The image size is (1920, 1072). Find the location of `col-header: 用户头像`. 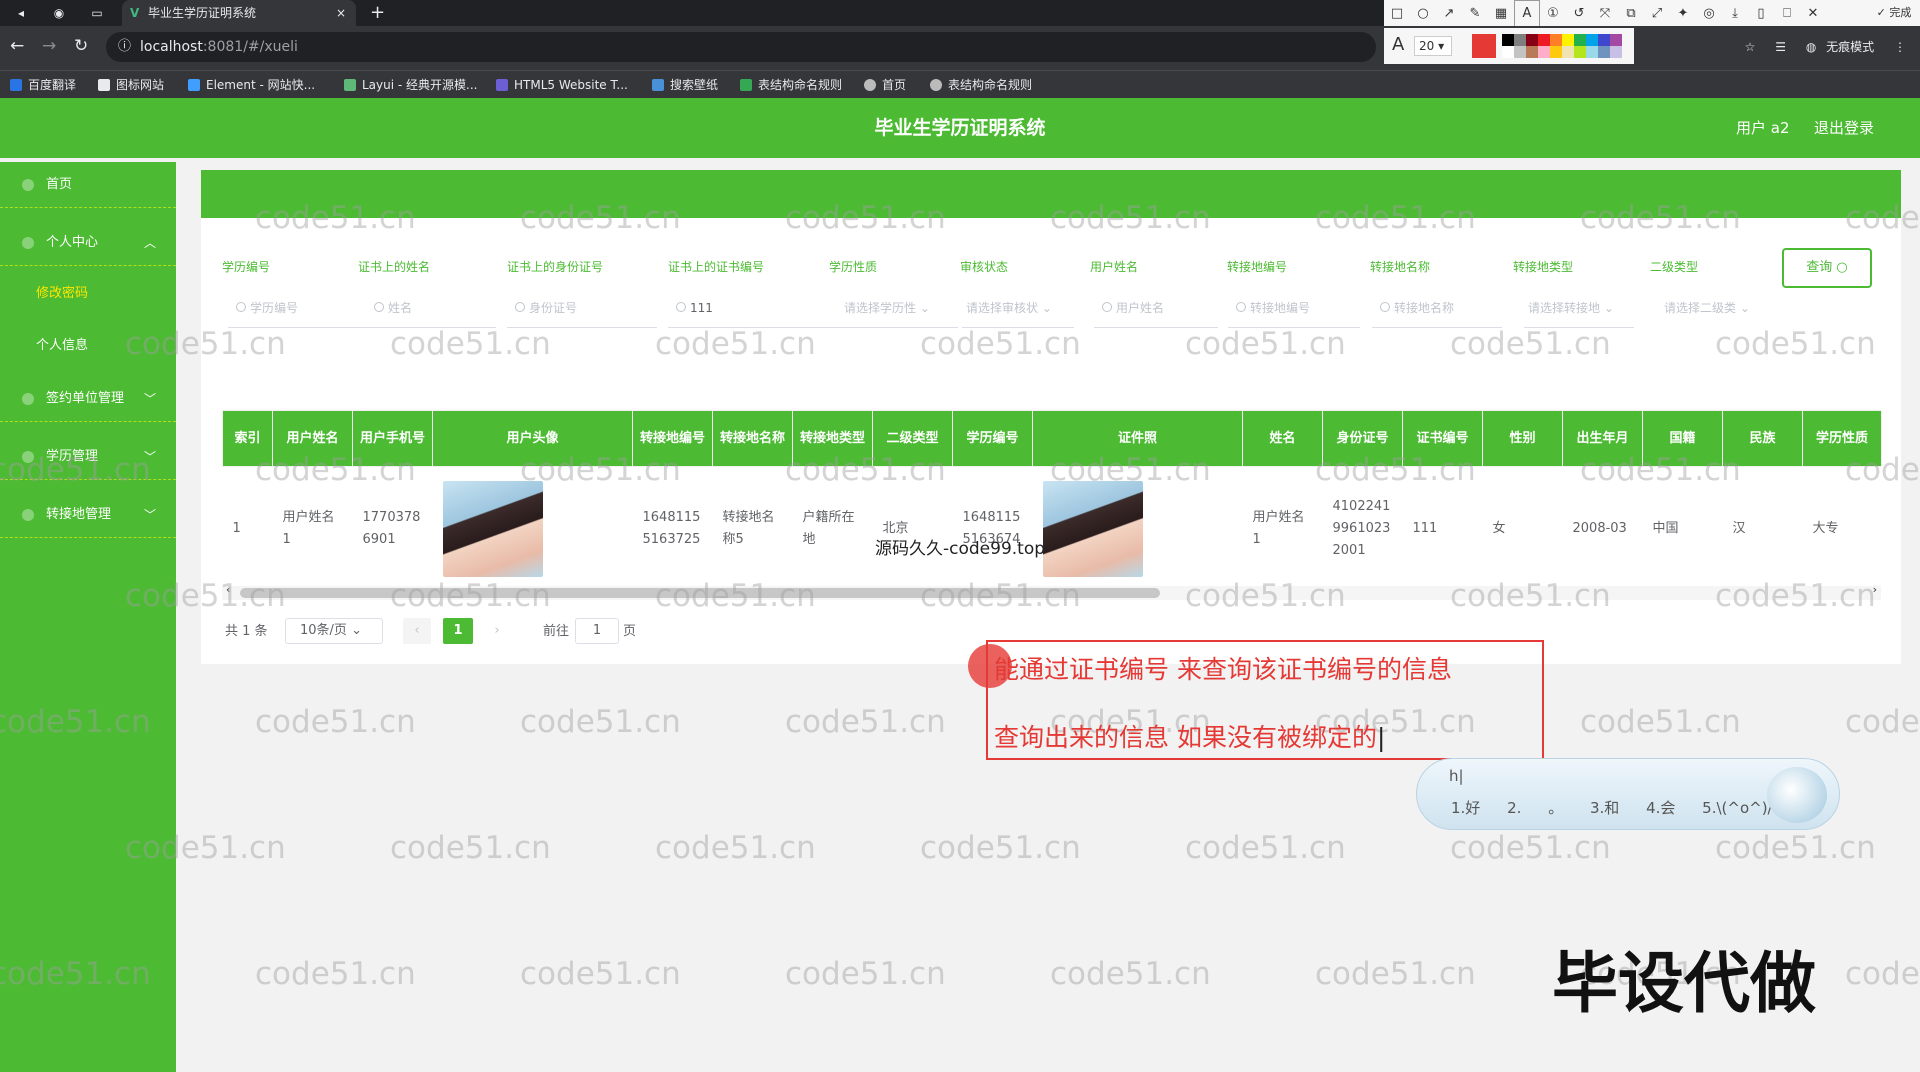

col-header: 用户头像 is located at coordinates (532, 438).